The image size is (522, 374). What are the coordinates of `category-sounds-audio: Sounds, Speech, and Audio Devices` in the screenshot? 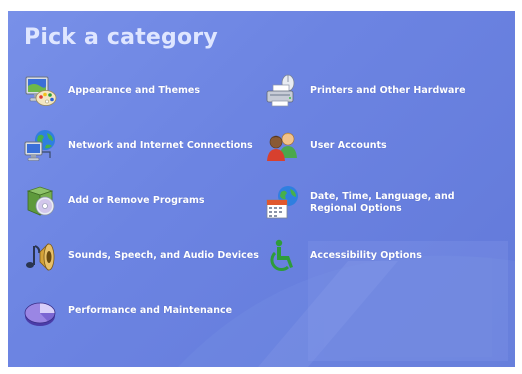 It's located at (140, 256).